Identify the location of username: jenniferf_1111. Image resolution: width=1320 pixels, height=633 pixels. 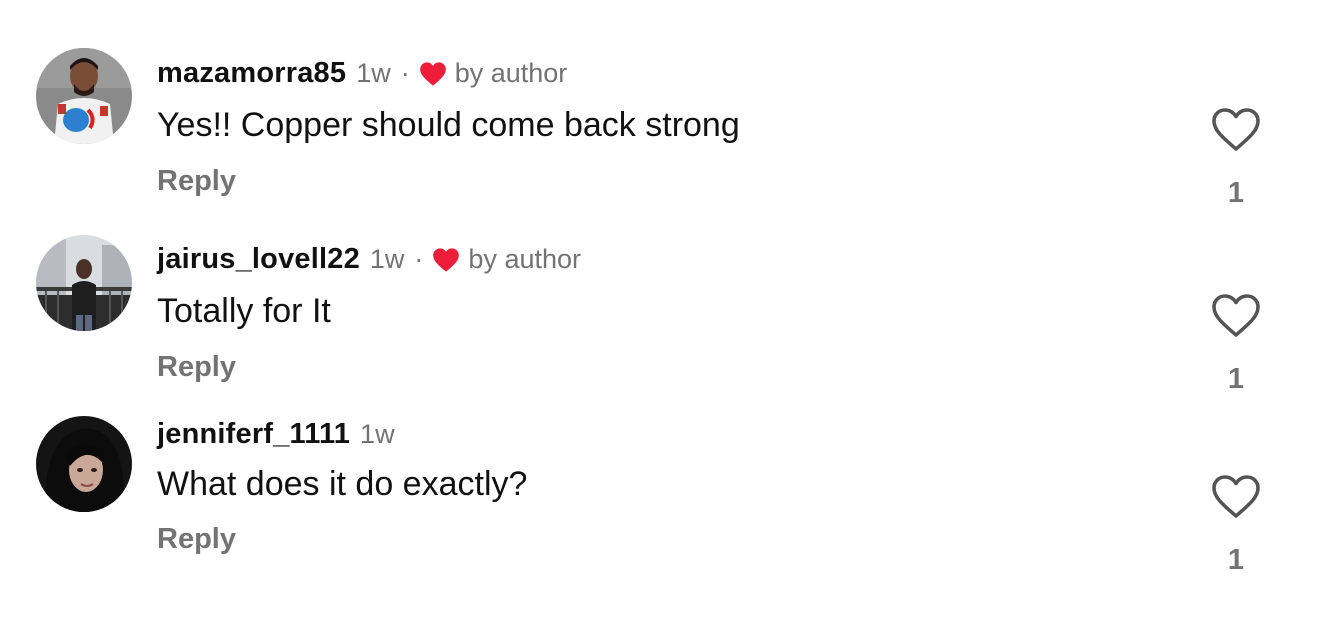
(253, 434).